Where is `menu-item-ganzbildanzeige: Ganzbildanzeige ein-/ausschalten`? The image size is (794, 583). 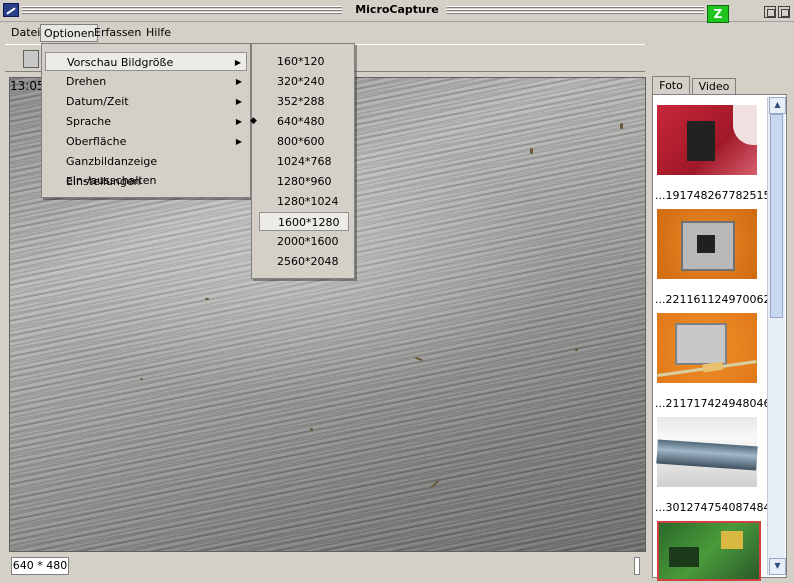
menu-item-ganzbildanzeige: Ganzbildanzeige ein-/ausschalten is located at coordinates (146, 169).